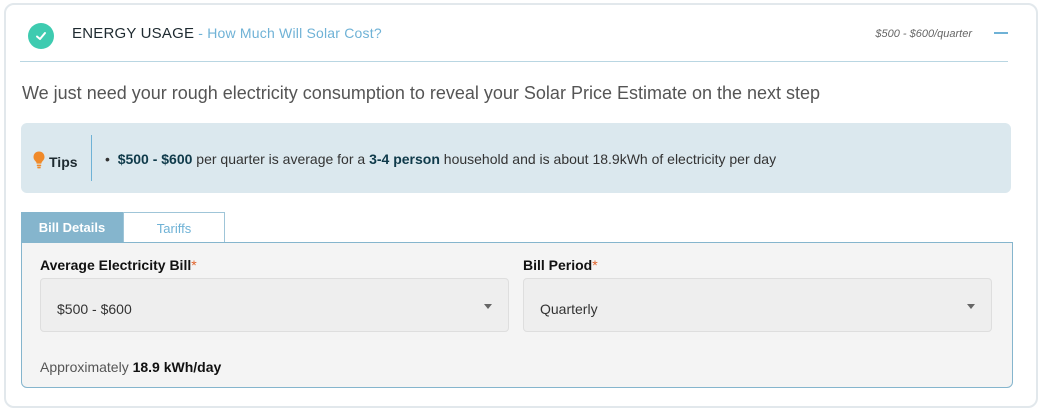 The height and width of the screenshot is (412, 1042). Describe the element at coordinates (133, 33) in the screenshot. I see `section-title-text: ENERGY USAGE` at that location.